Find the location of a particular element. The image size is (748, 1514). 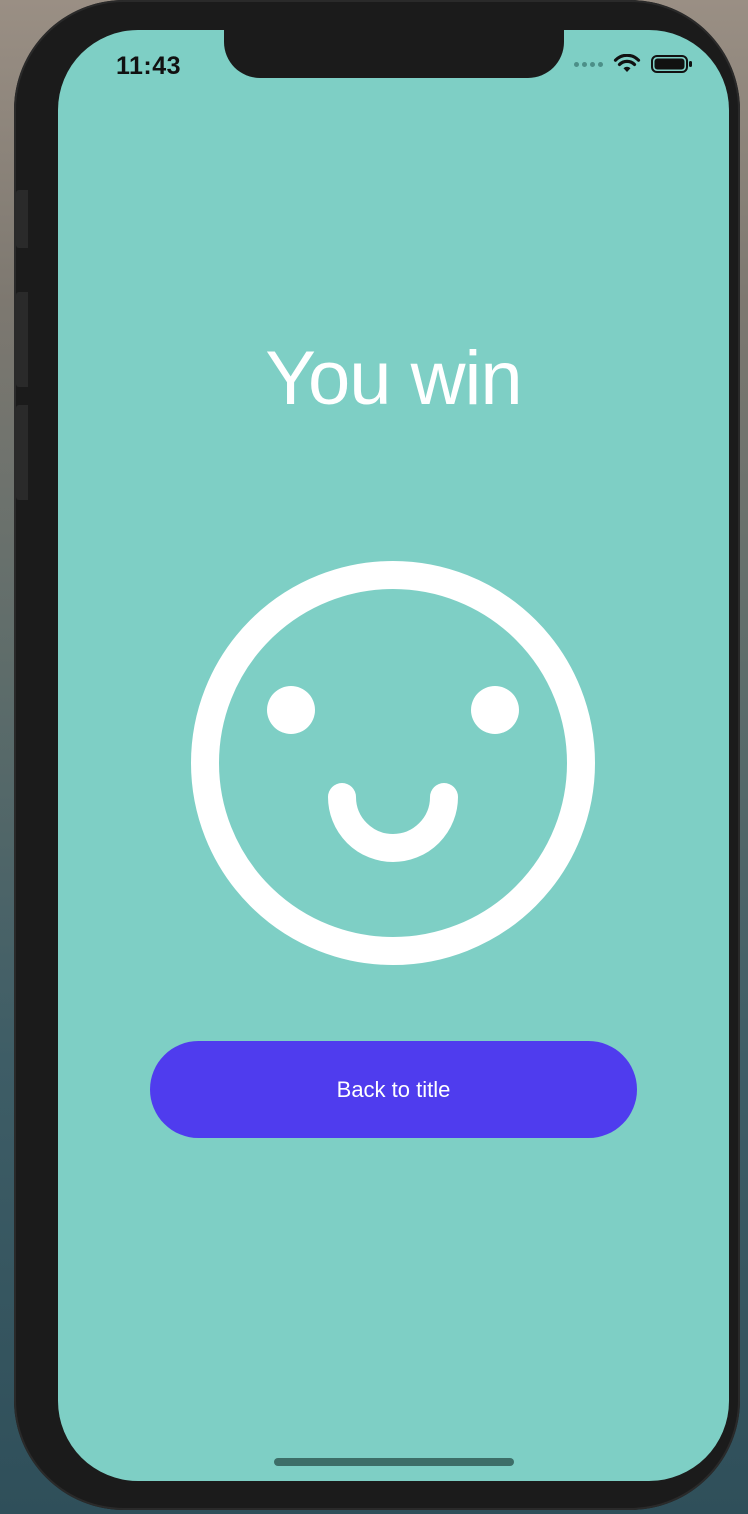

back-to-title-button: Back to title is located at coordinates (393, 1089).